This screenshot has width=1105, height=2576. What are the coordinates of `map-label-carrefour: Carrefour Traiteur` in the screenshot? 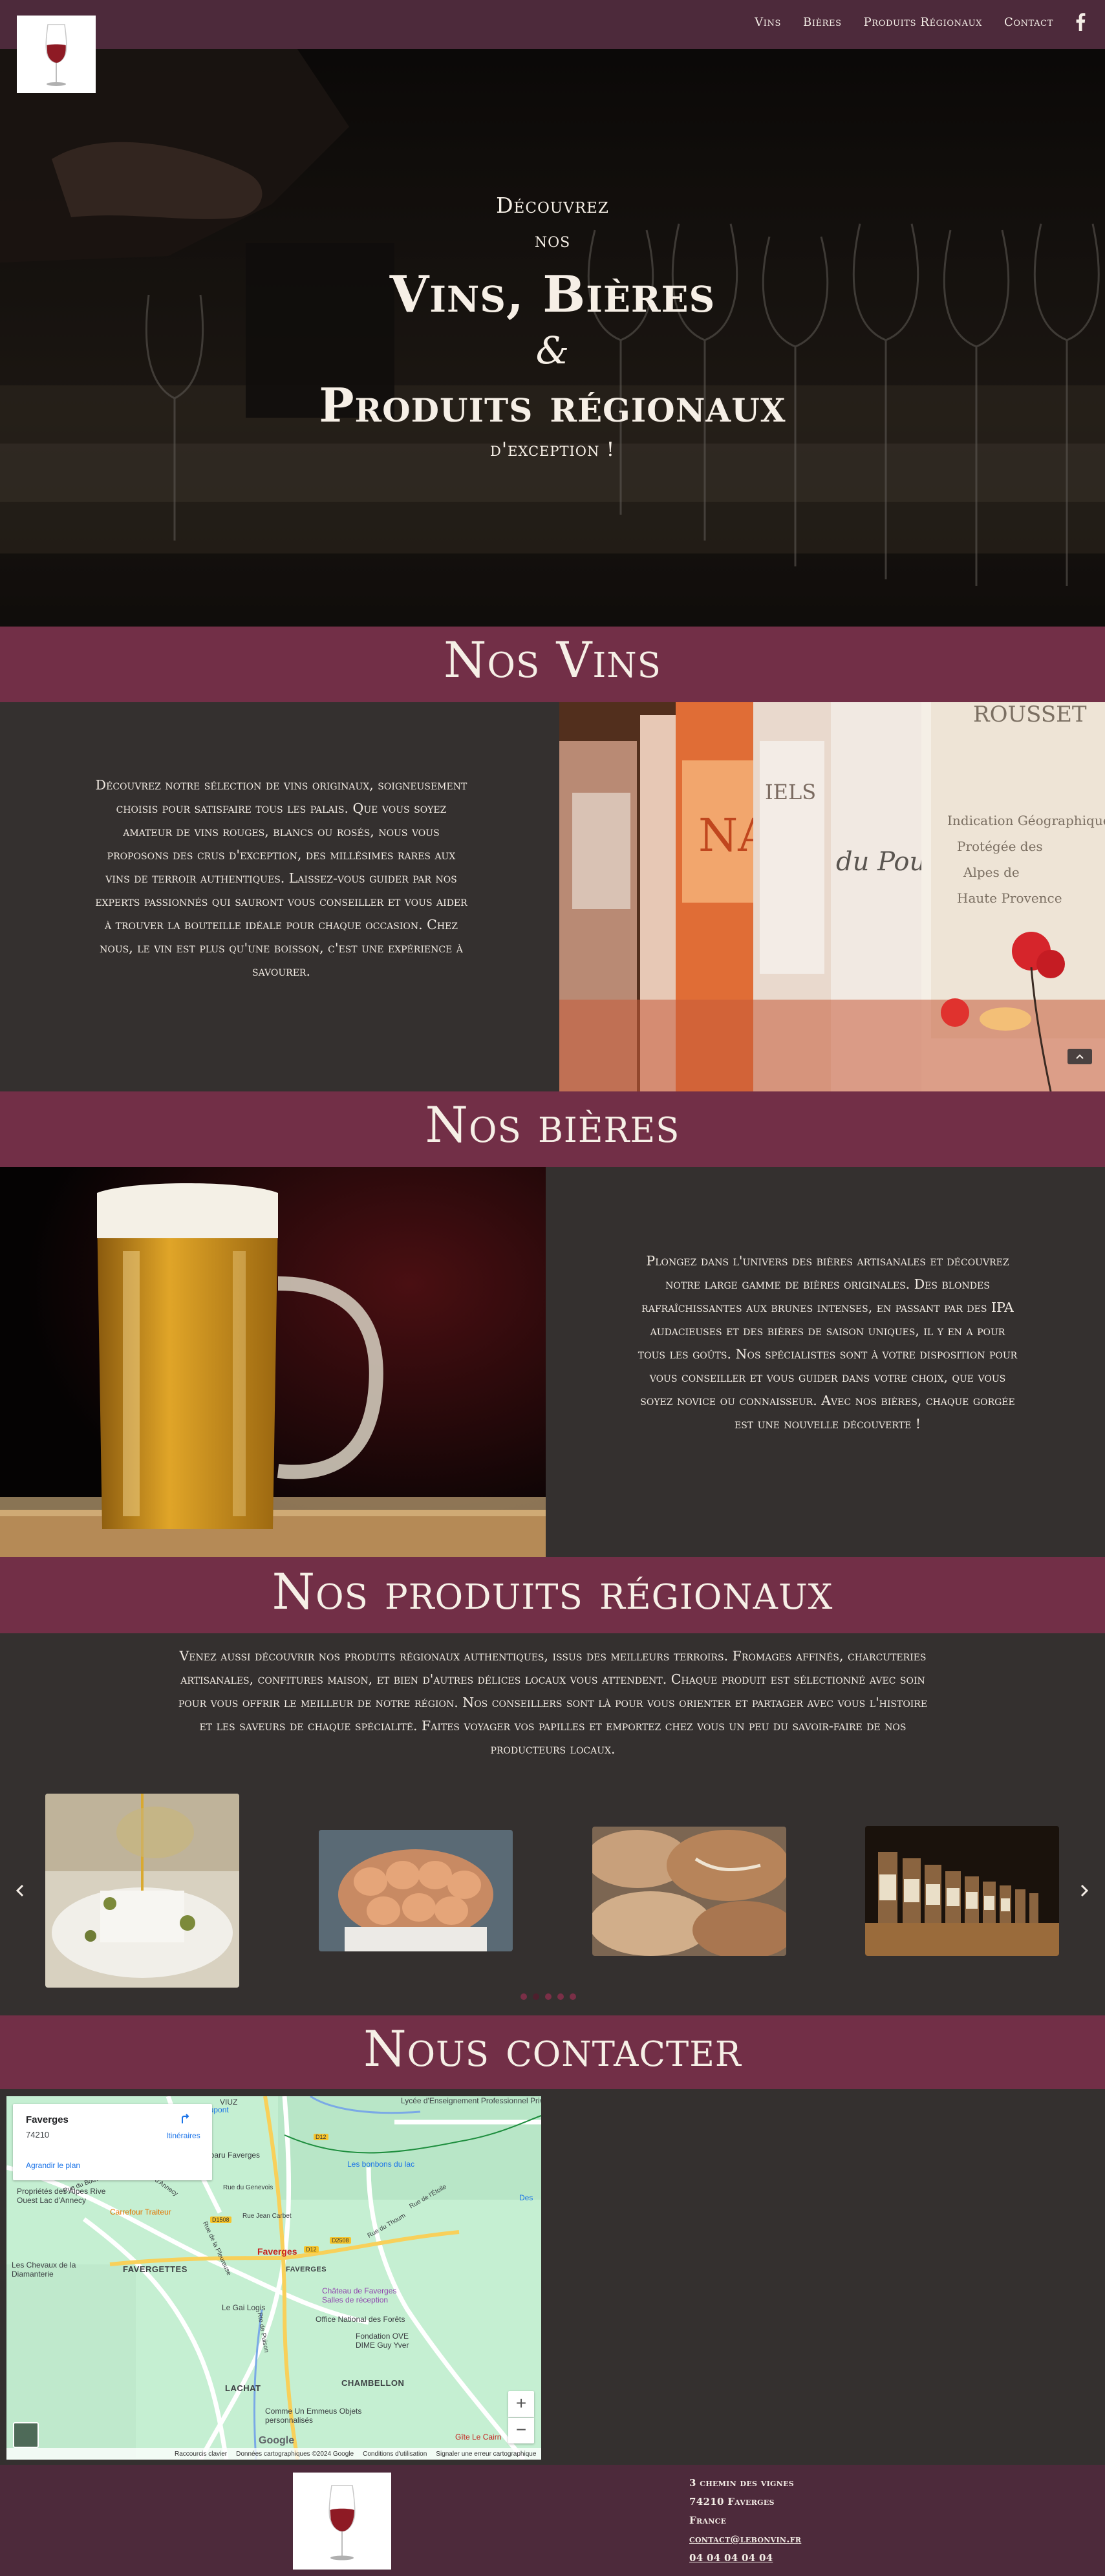 It's located at (140, 2211).